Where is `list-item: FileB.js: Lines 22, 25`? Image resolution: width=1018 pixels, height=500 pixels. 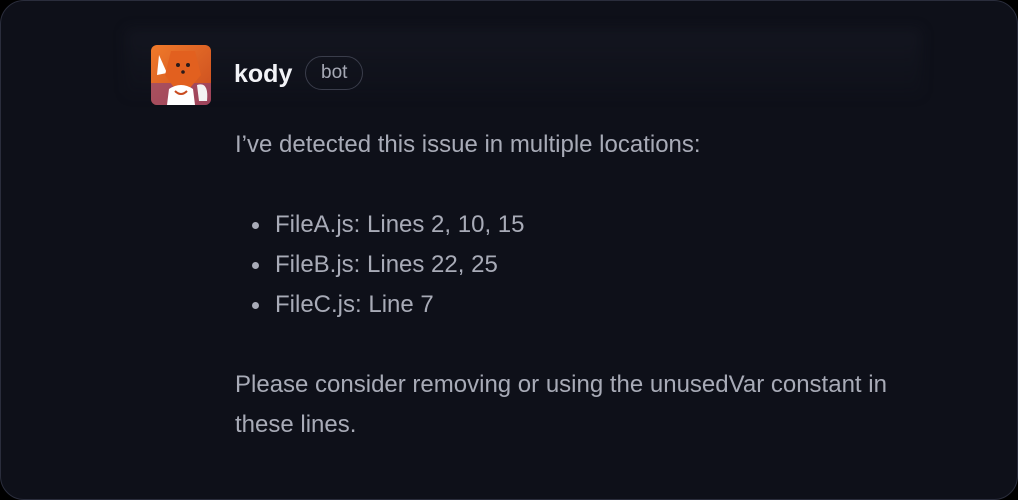 list-item: FileB.js: Lines 22, 25 is located at coordinates (593, 265).